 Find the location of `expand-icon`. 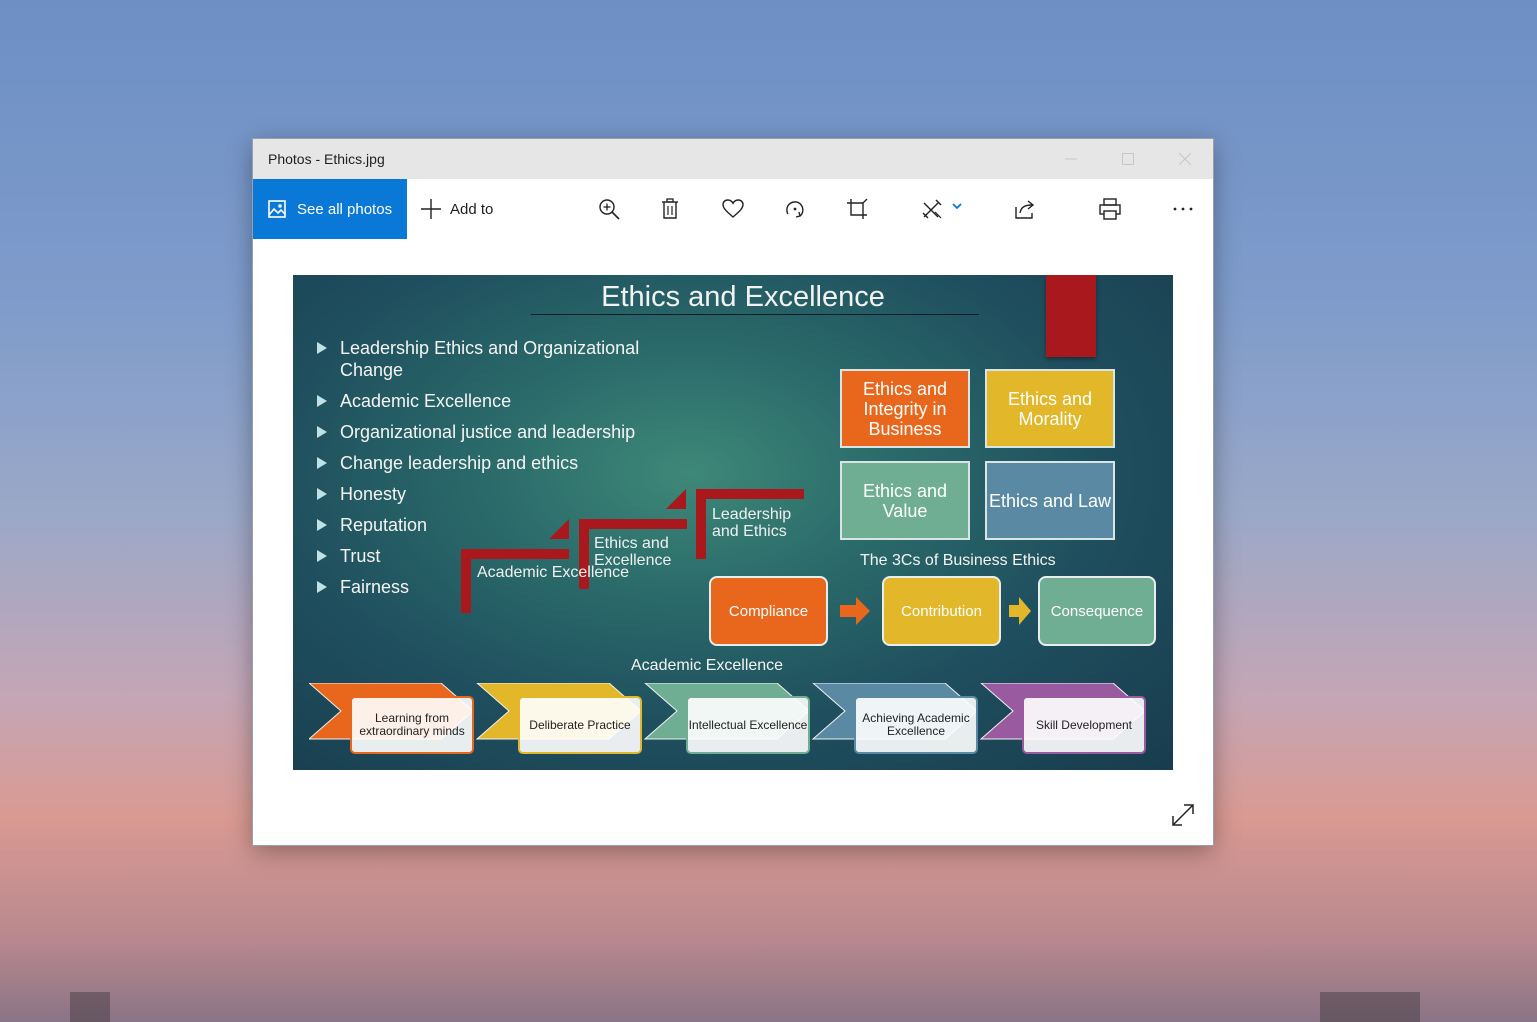

expand-icon is located at coordinates (1183, 815).